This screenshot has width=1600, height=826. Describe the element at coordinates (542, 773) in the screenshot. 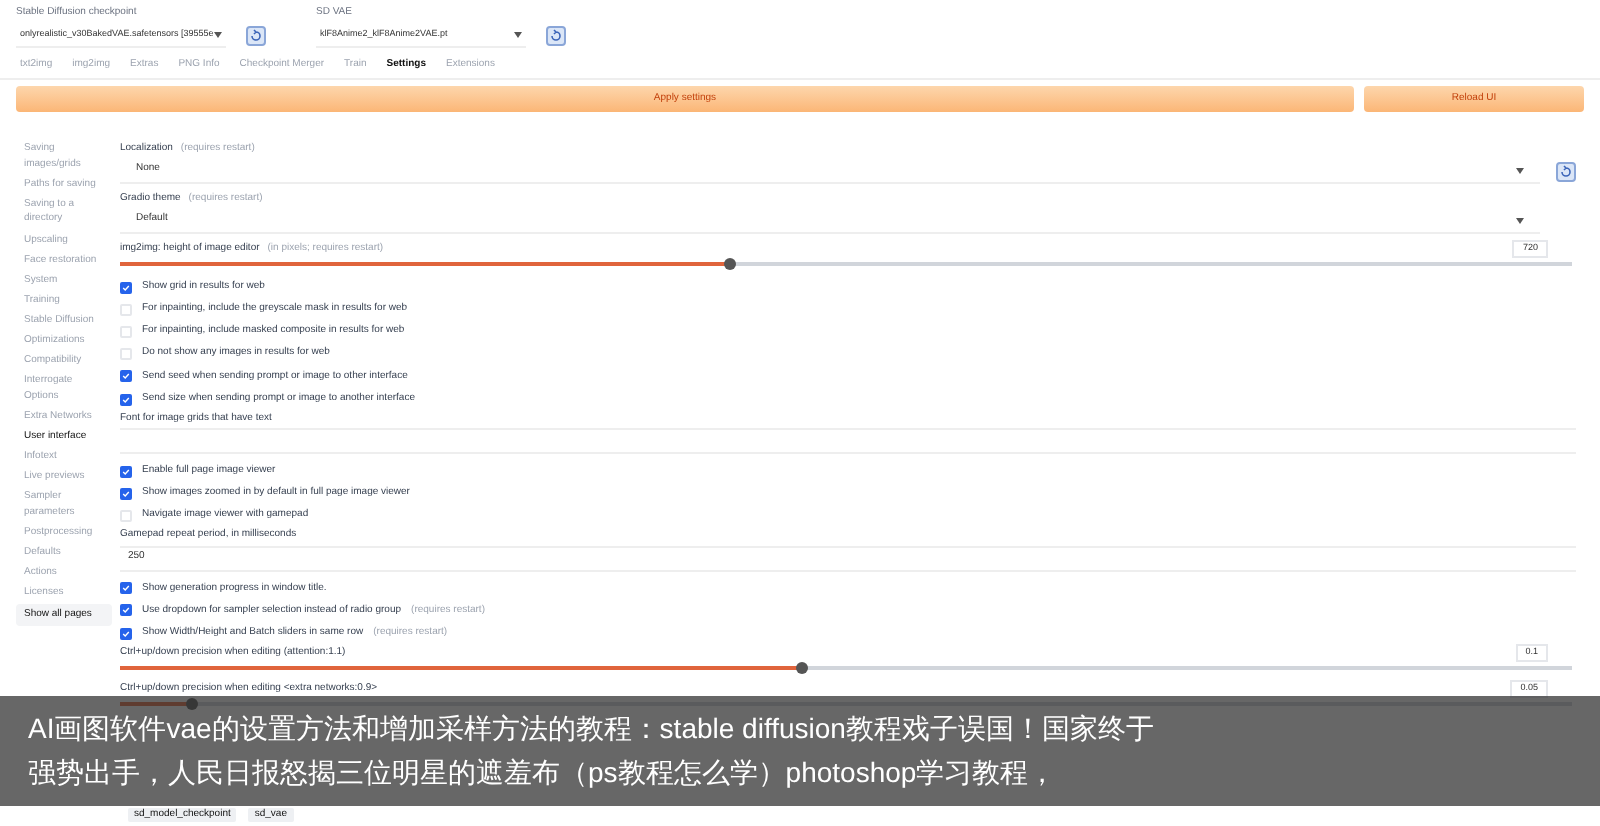

I see `caption-text: 强势出手，人民日报怒揭三位明星的遮羞布（ps教程怎么学）photoshop学习教程，` at that location.